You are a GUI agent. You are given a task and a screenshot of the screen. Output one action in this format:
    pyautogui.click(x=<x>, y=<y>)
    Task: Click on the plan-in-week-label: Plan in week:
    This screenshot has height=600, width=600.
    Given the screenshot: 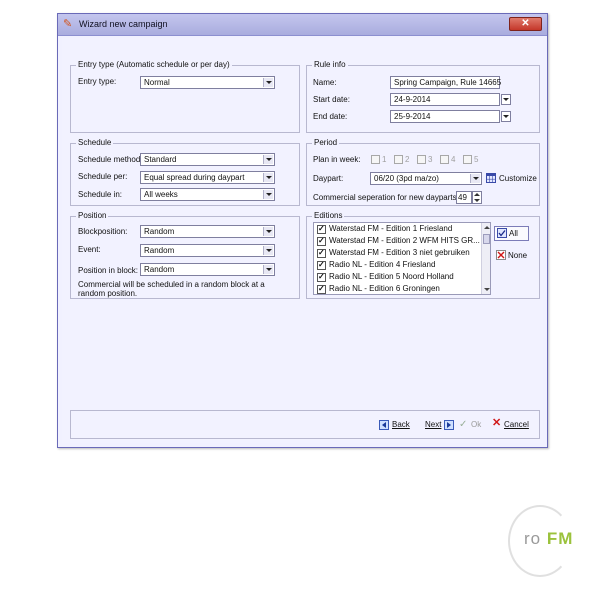 What is the action you would take?
    pyautogui.click(x=337, y=159)
    